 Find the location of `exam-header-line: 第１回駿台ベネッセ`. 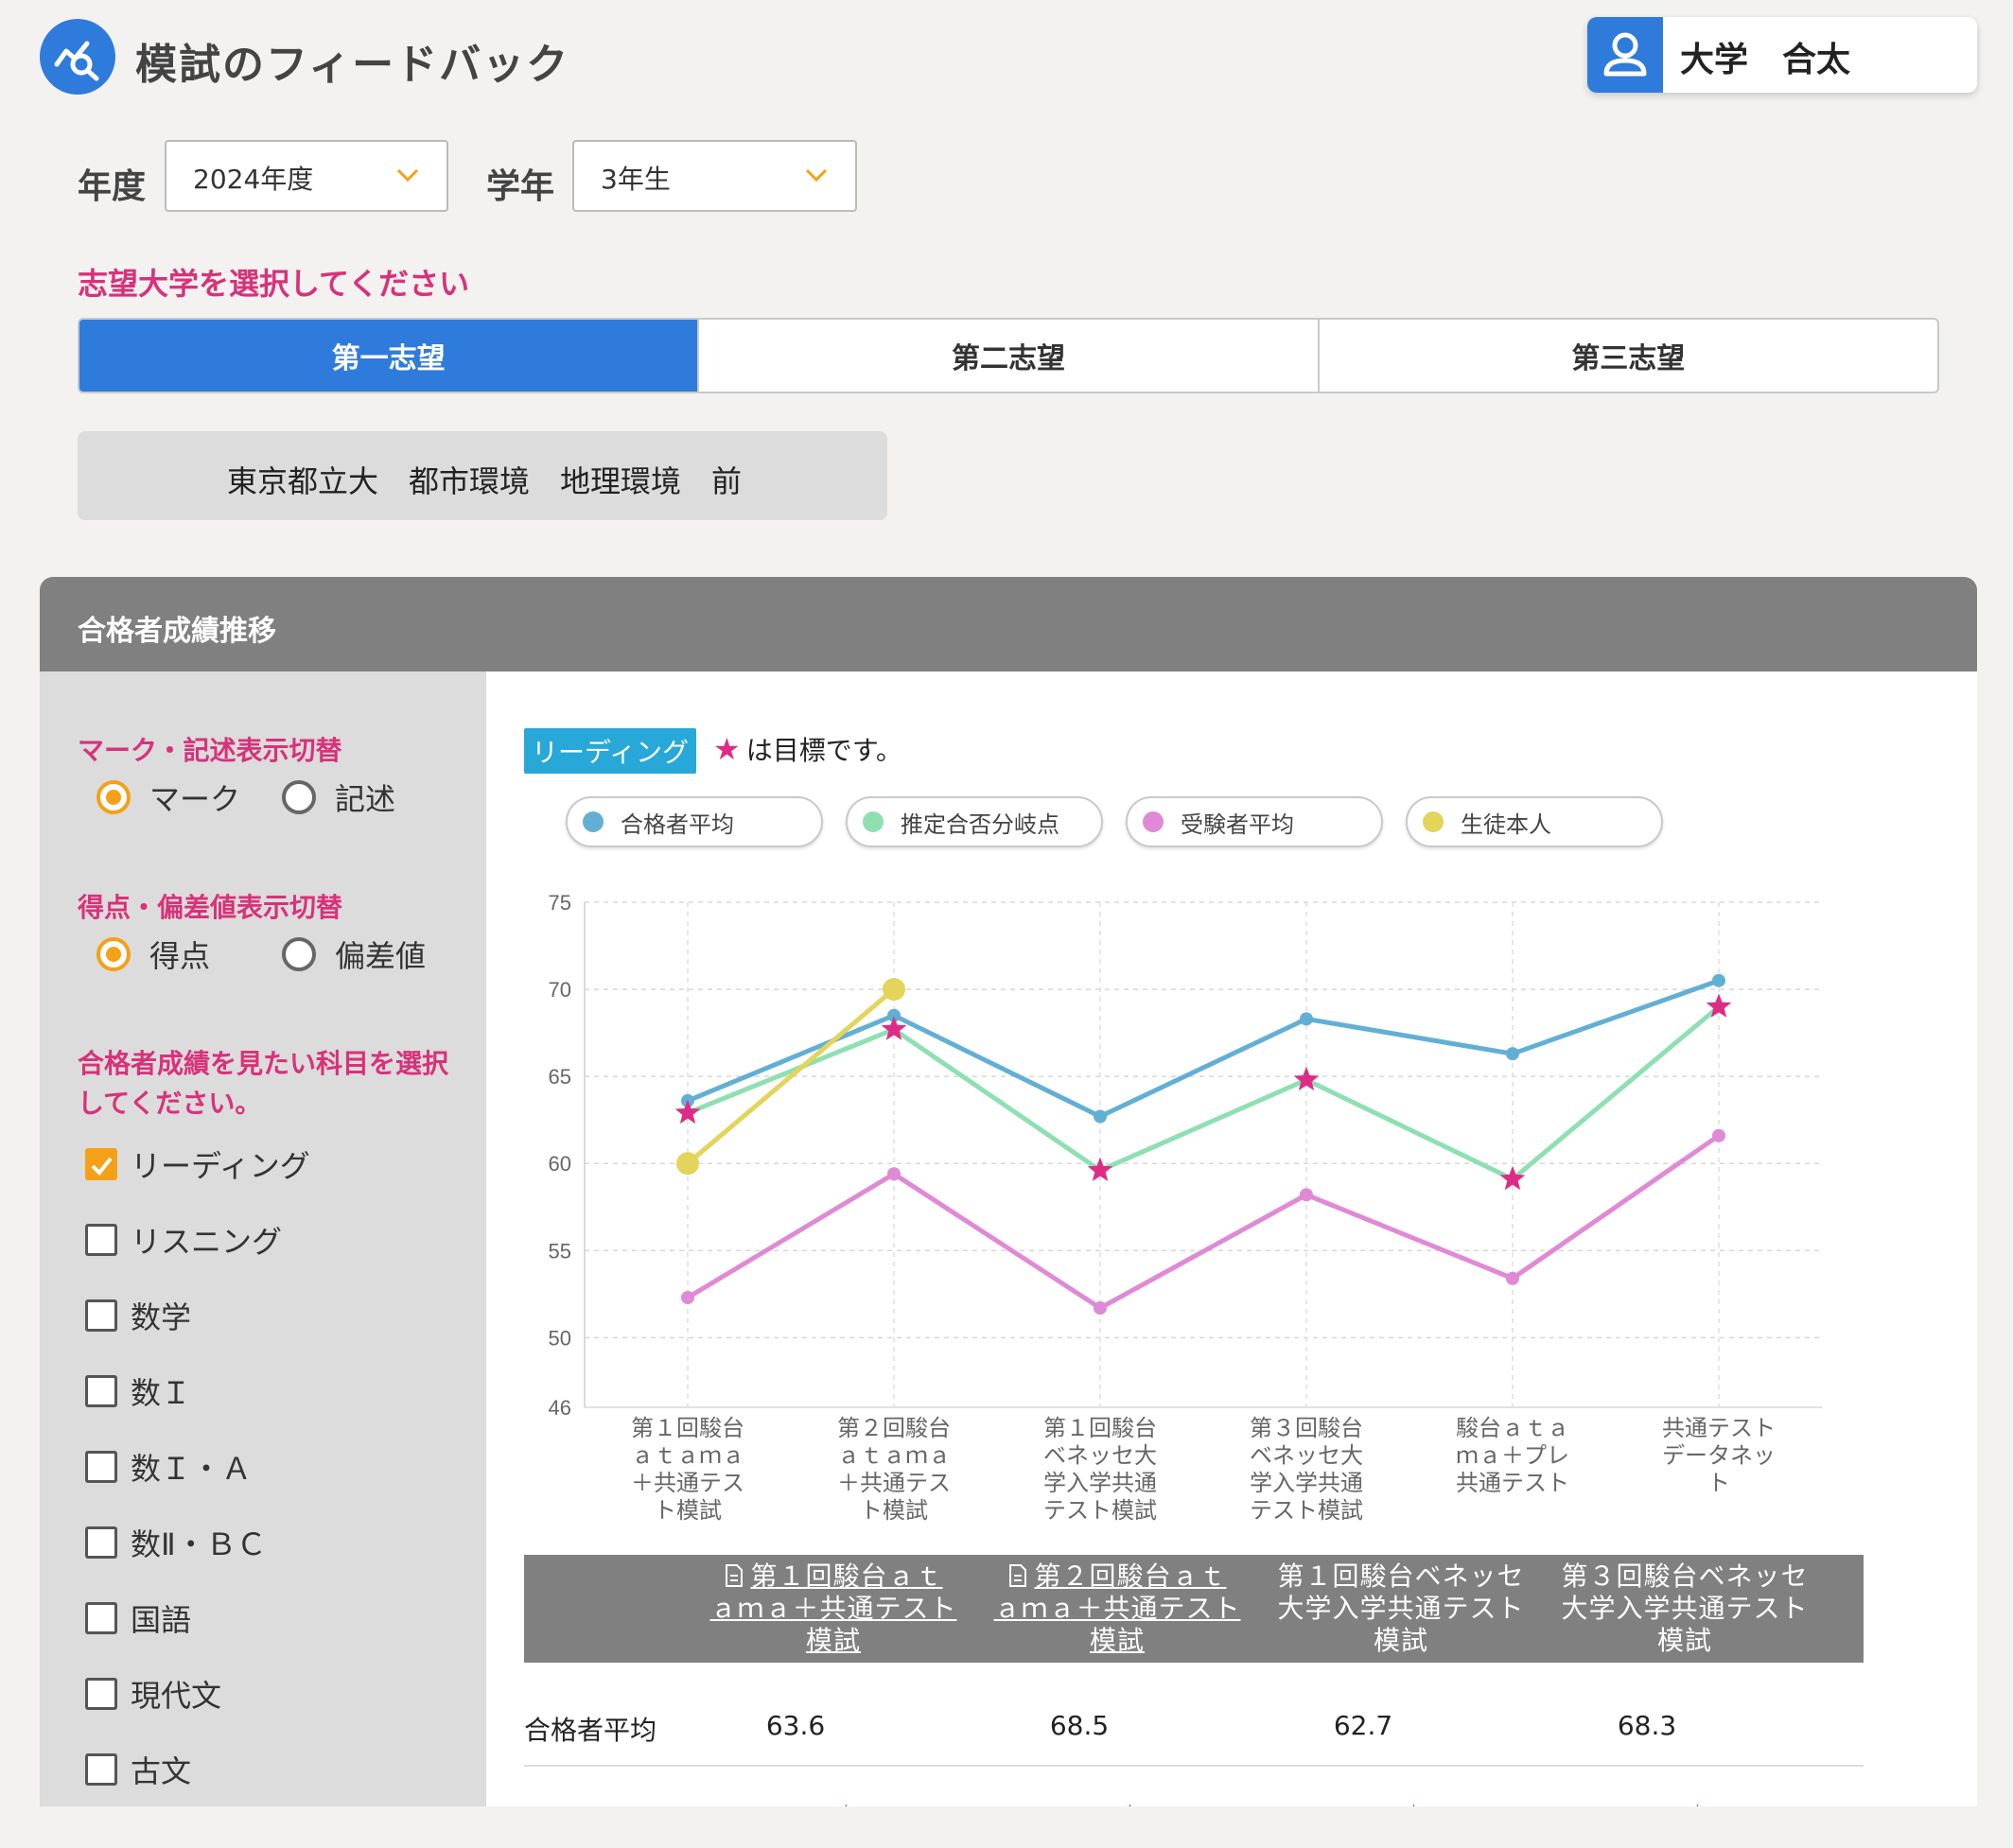

exam-header-line: 第１回駿台ベネッセ is located at coordinates (1401, 1576).